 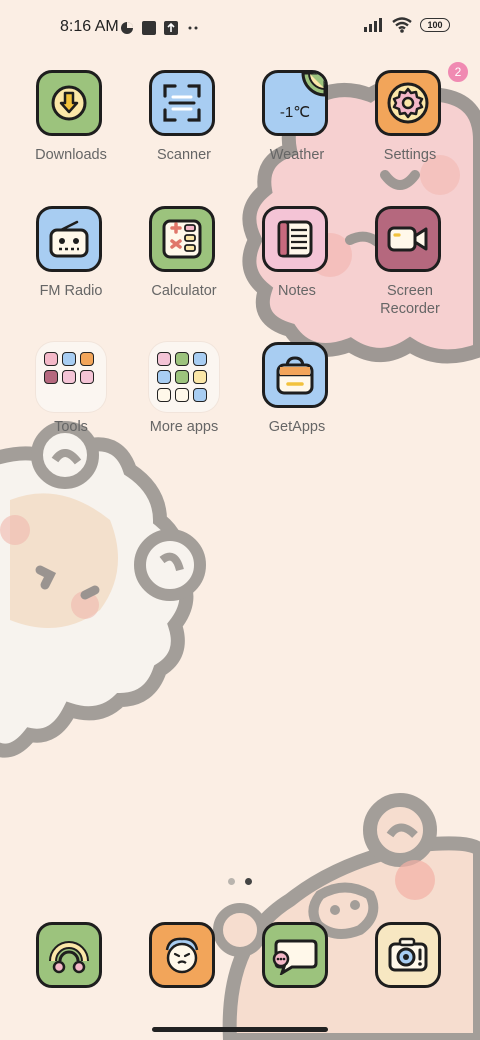 I want to click on folder-more-apps: More apps, so click(x=184, y=397).